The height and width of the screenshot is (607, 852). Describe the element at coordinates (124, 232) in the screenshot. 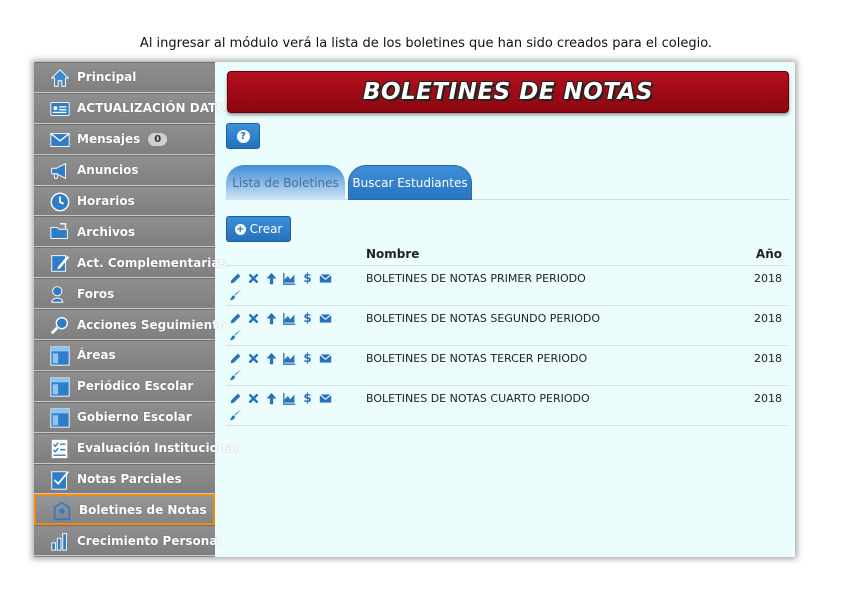

I see `sidebar-item-archivos: Archivos` at that location.